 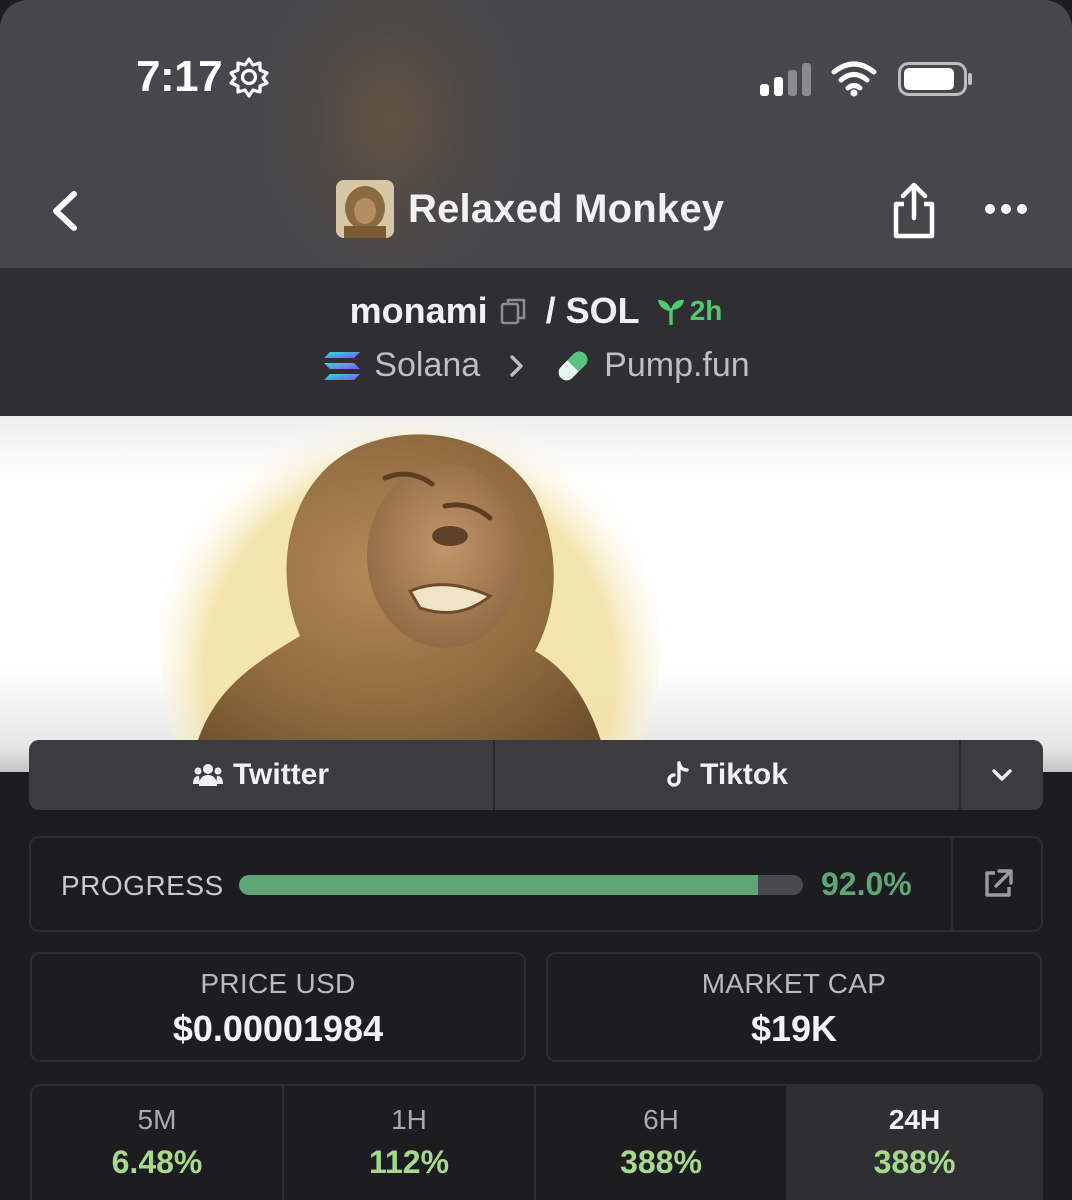 I want to click on market-cap-label: MARKET CAP, so click(x=794, y=983).